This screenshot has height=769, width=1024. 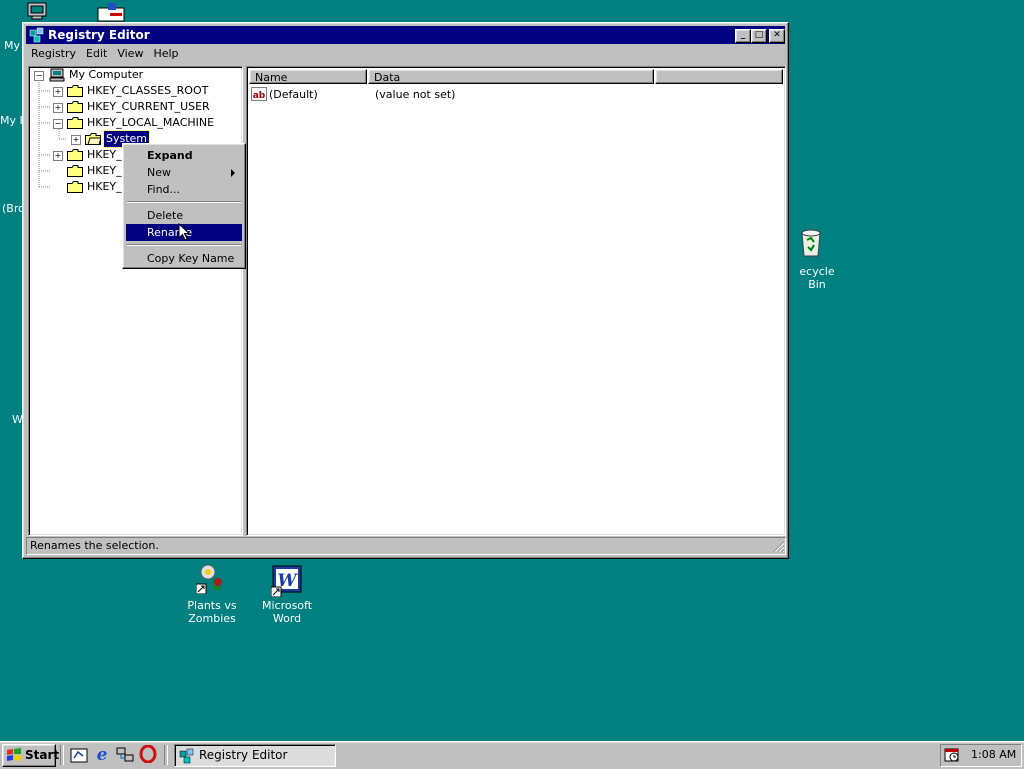 I want to click on resize-grip-icon, so click(x=779, y=547).